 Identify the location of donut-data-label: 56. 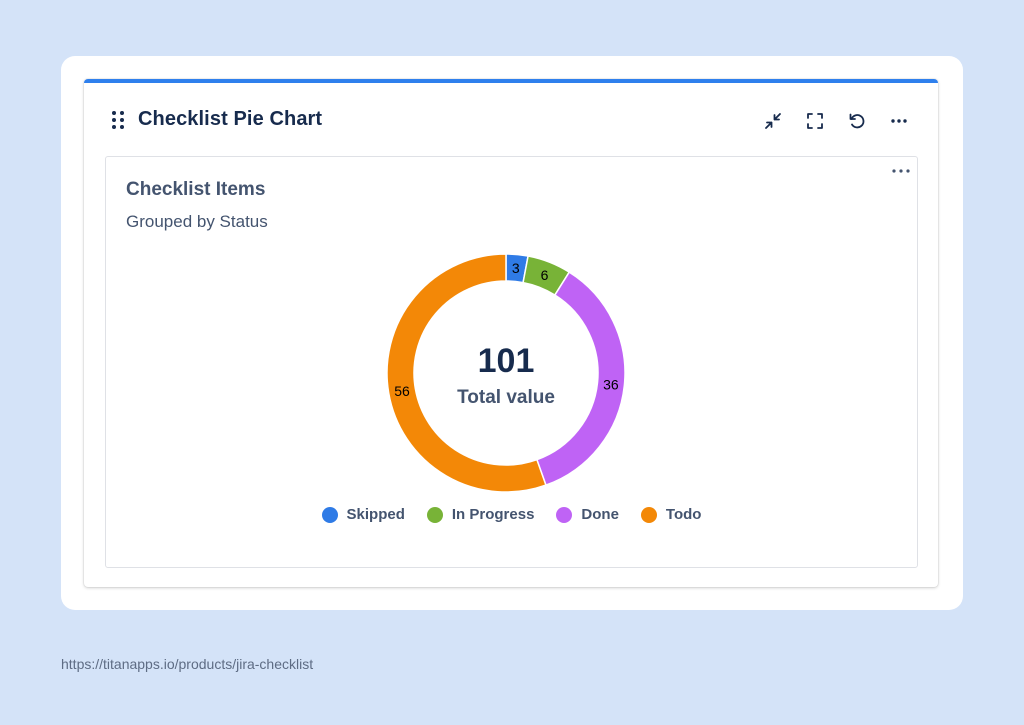
(402, 391).